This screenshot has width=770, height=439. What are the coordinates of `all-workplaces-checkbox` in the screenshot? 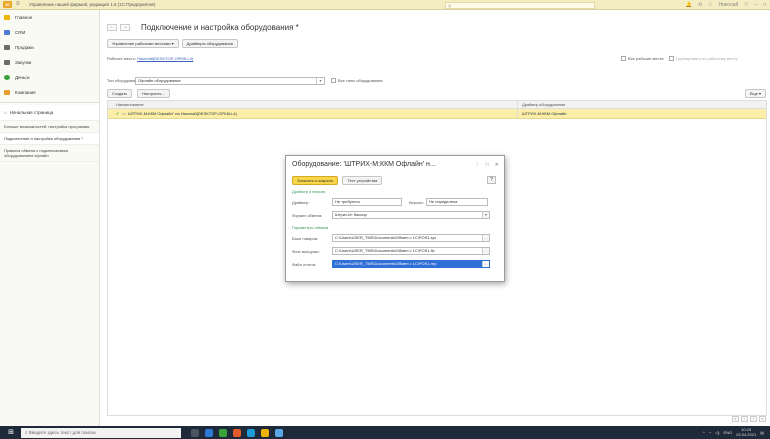 It's located at (623, 59).